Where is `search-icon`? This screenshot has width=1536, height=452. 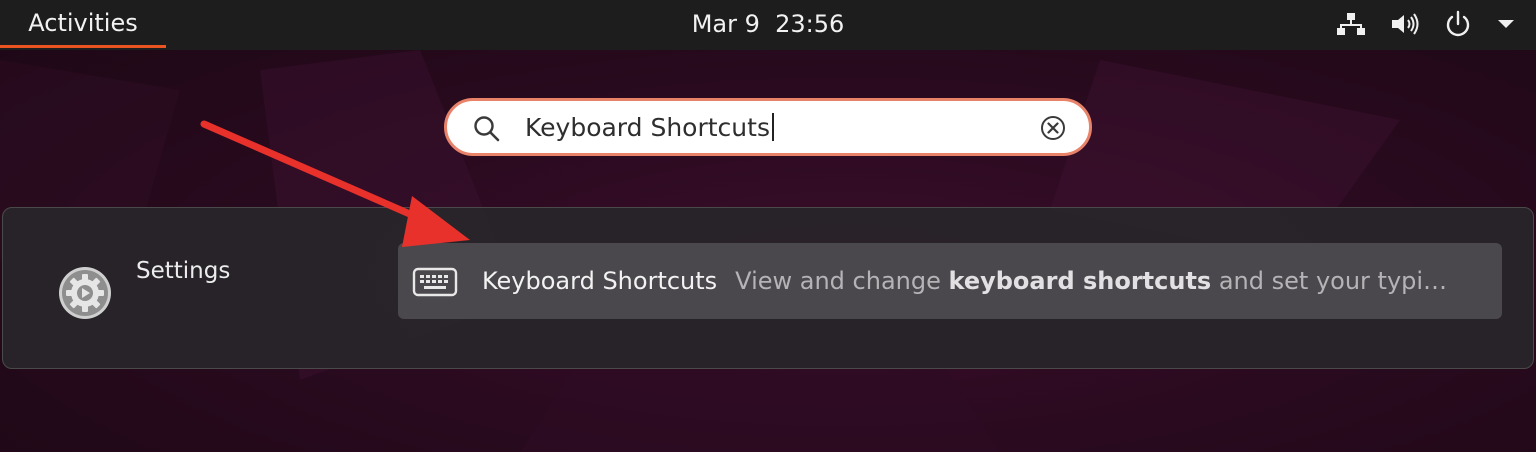 search-icon is located at coordinates (487, 131).